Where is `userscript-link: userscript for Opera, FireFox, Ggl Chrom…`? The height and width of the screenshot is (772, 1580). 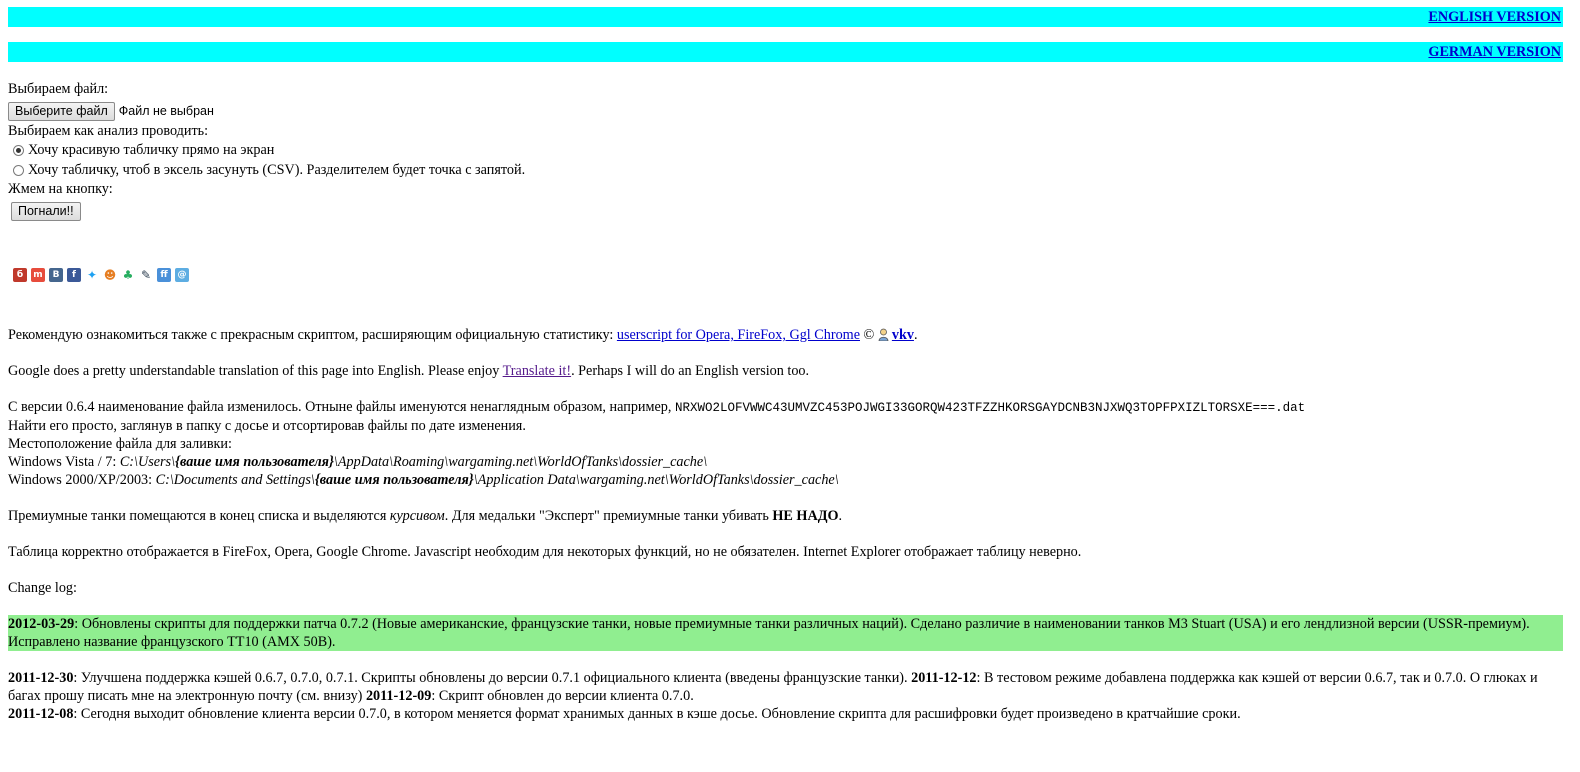 userscript-link: userscript for Opera, FireFox, Ggl Chrom… is located at coordinates (738, 335).